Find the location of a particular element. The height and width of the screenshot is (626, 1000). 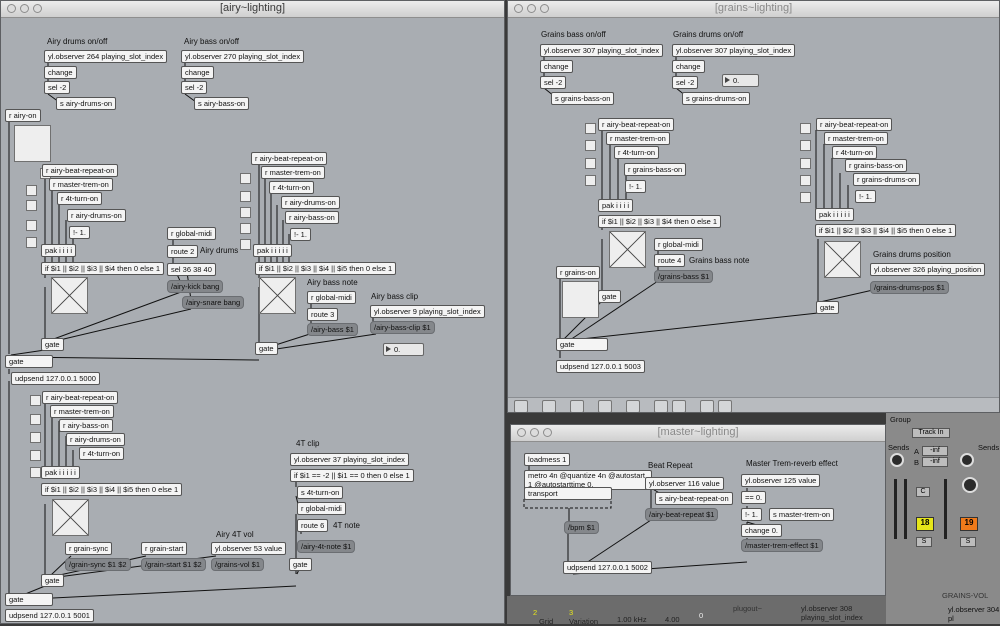

airy-beat-repeat-message: /airy-beat-repeat $1 is located at coordinates (682, 514).